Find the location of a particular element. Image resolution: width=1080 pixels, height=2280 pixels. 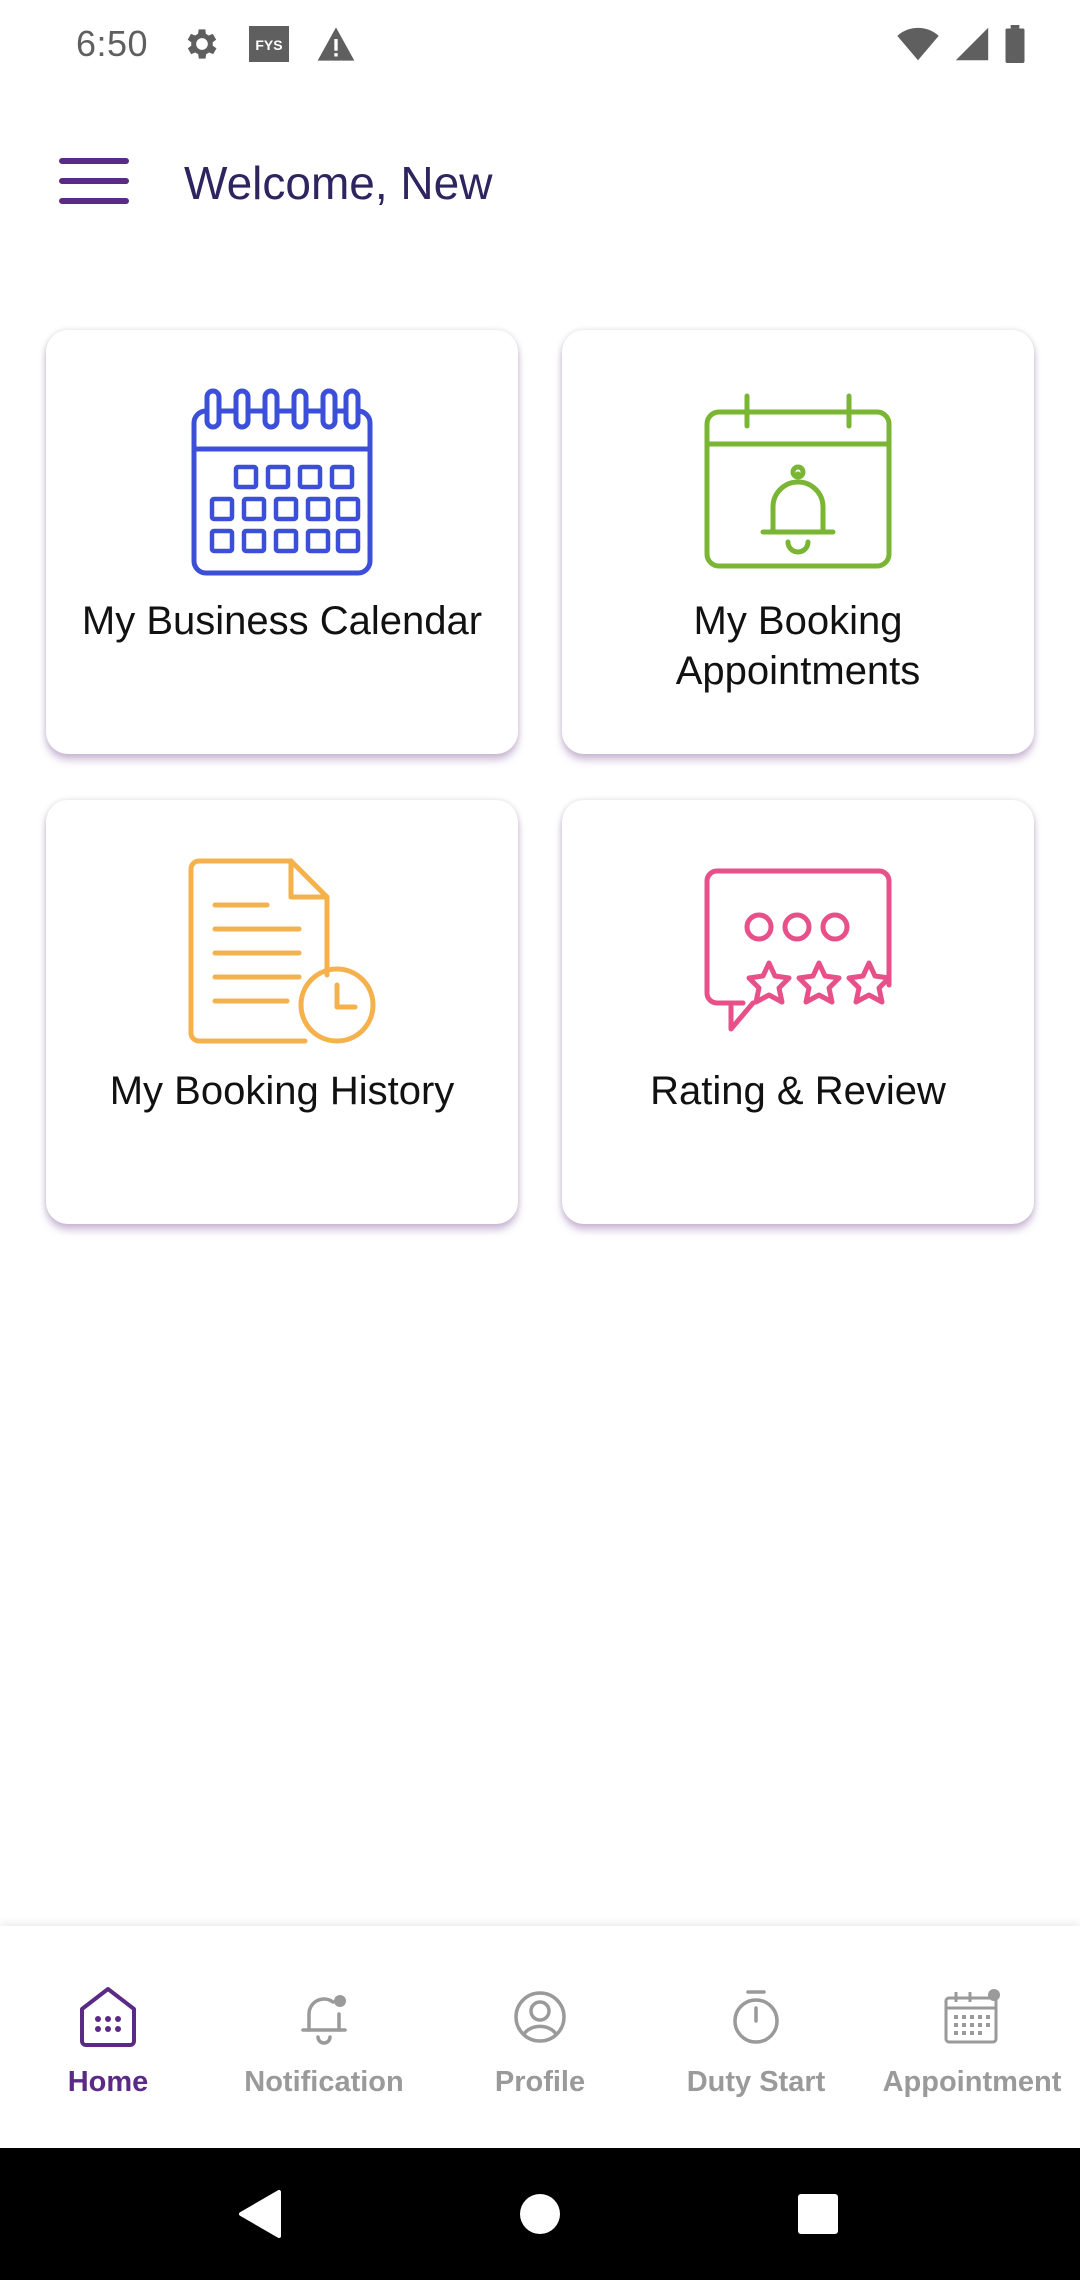

nav-item-notification: Notification is located at coordinates (324, 2037).